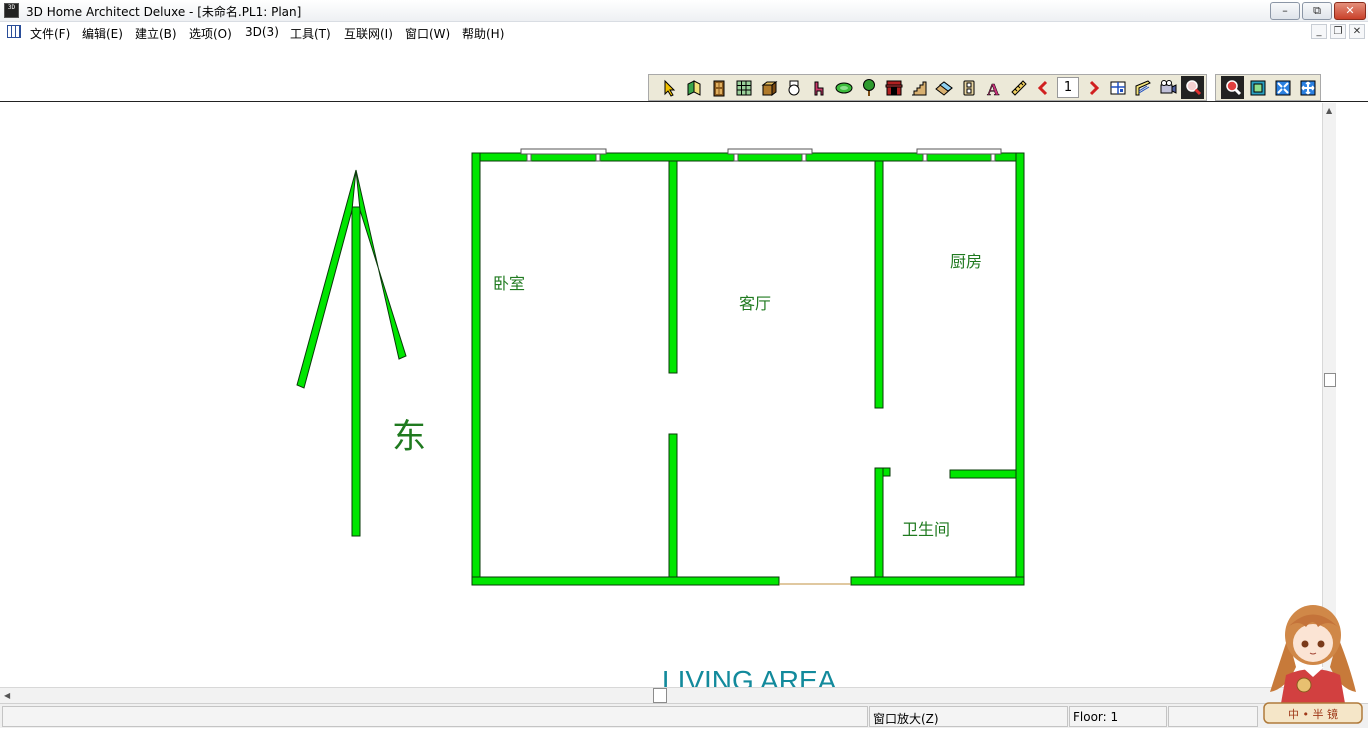  Describe the element at coordinates (1350, 11) in the screenshot. I see `close-button: ✕` at that location.